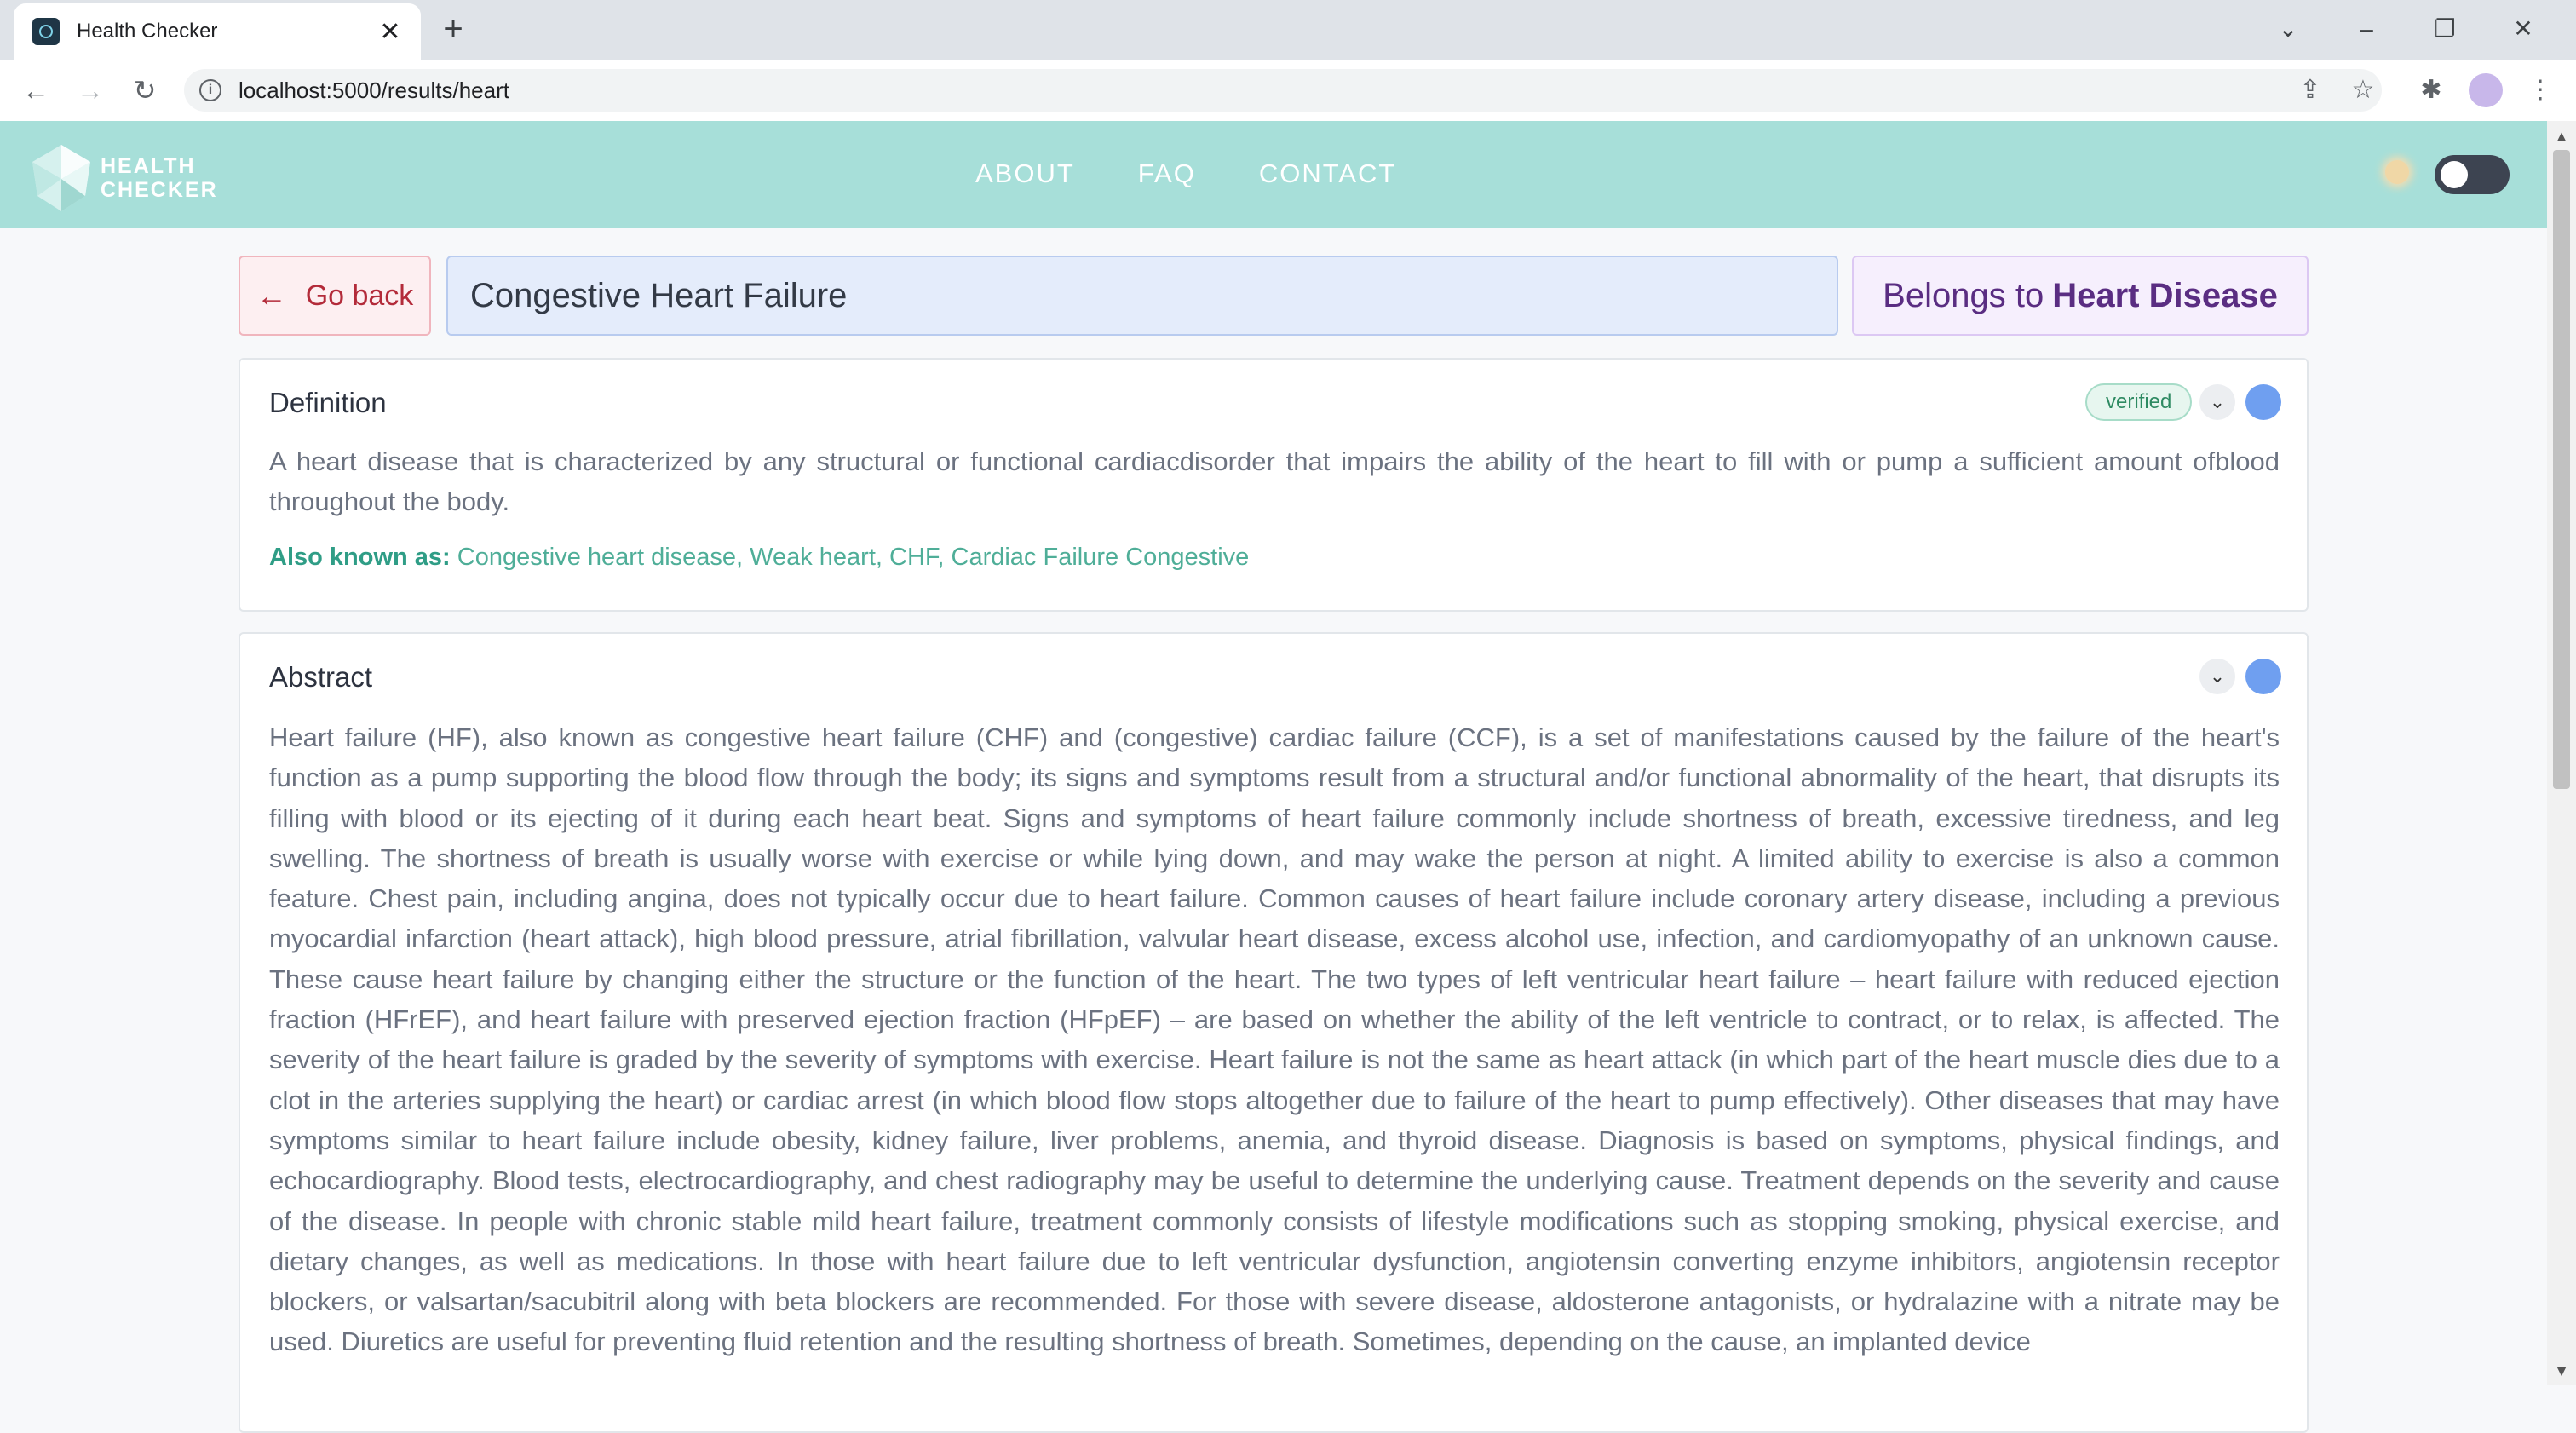 The image size is (2576, 1433). What do you see at coordinates (210, 90) in the screenshot?
I see `site-info-icon: i` at bounding box center [210, 90].